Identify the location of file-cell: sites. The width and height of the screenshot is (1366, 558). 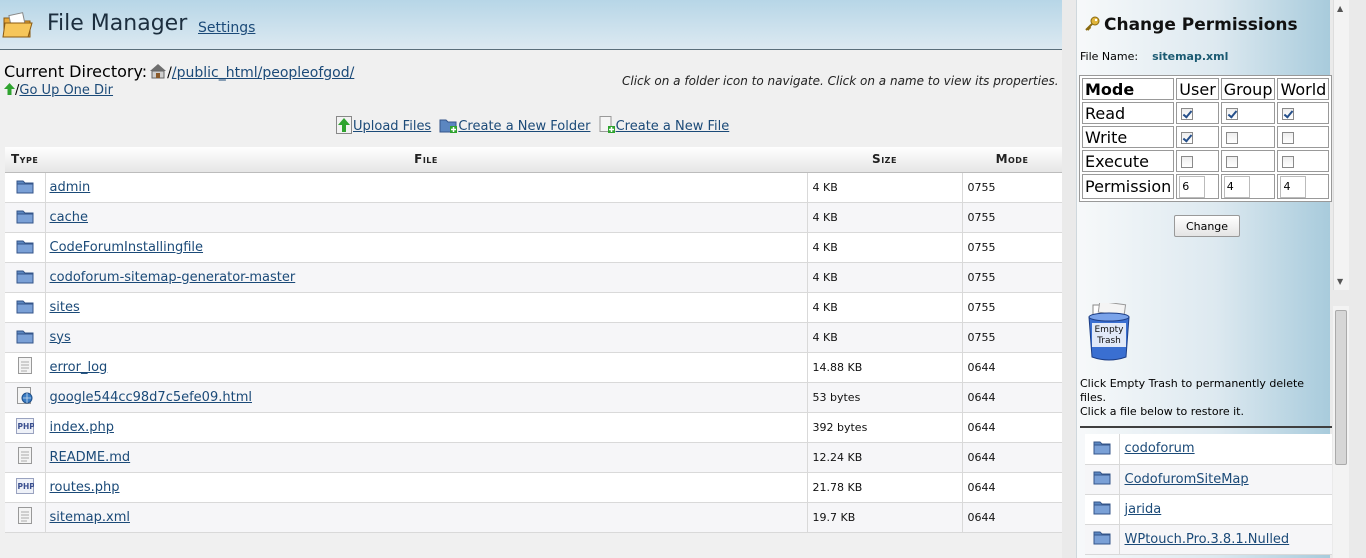
(426, 307).